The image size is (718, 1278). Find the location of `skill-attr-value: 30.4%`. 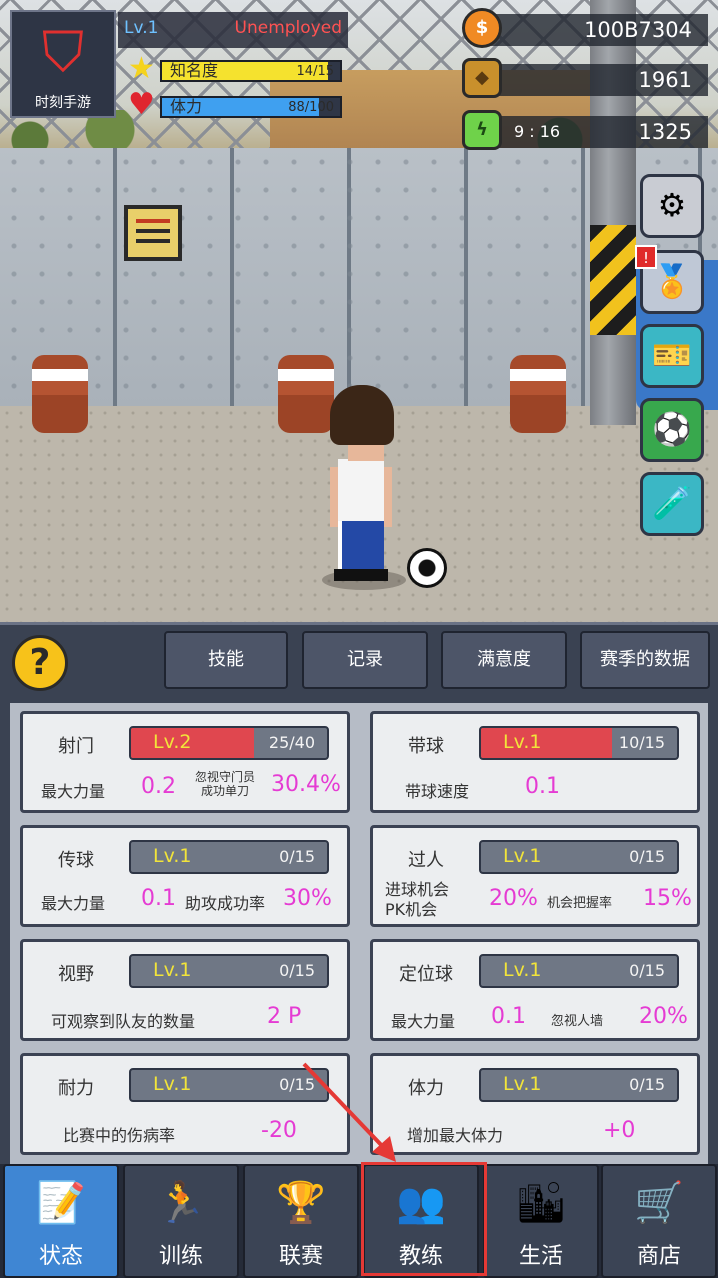

skill-attr-value: 30.4% is located at coordinates (306, 784).